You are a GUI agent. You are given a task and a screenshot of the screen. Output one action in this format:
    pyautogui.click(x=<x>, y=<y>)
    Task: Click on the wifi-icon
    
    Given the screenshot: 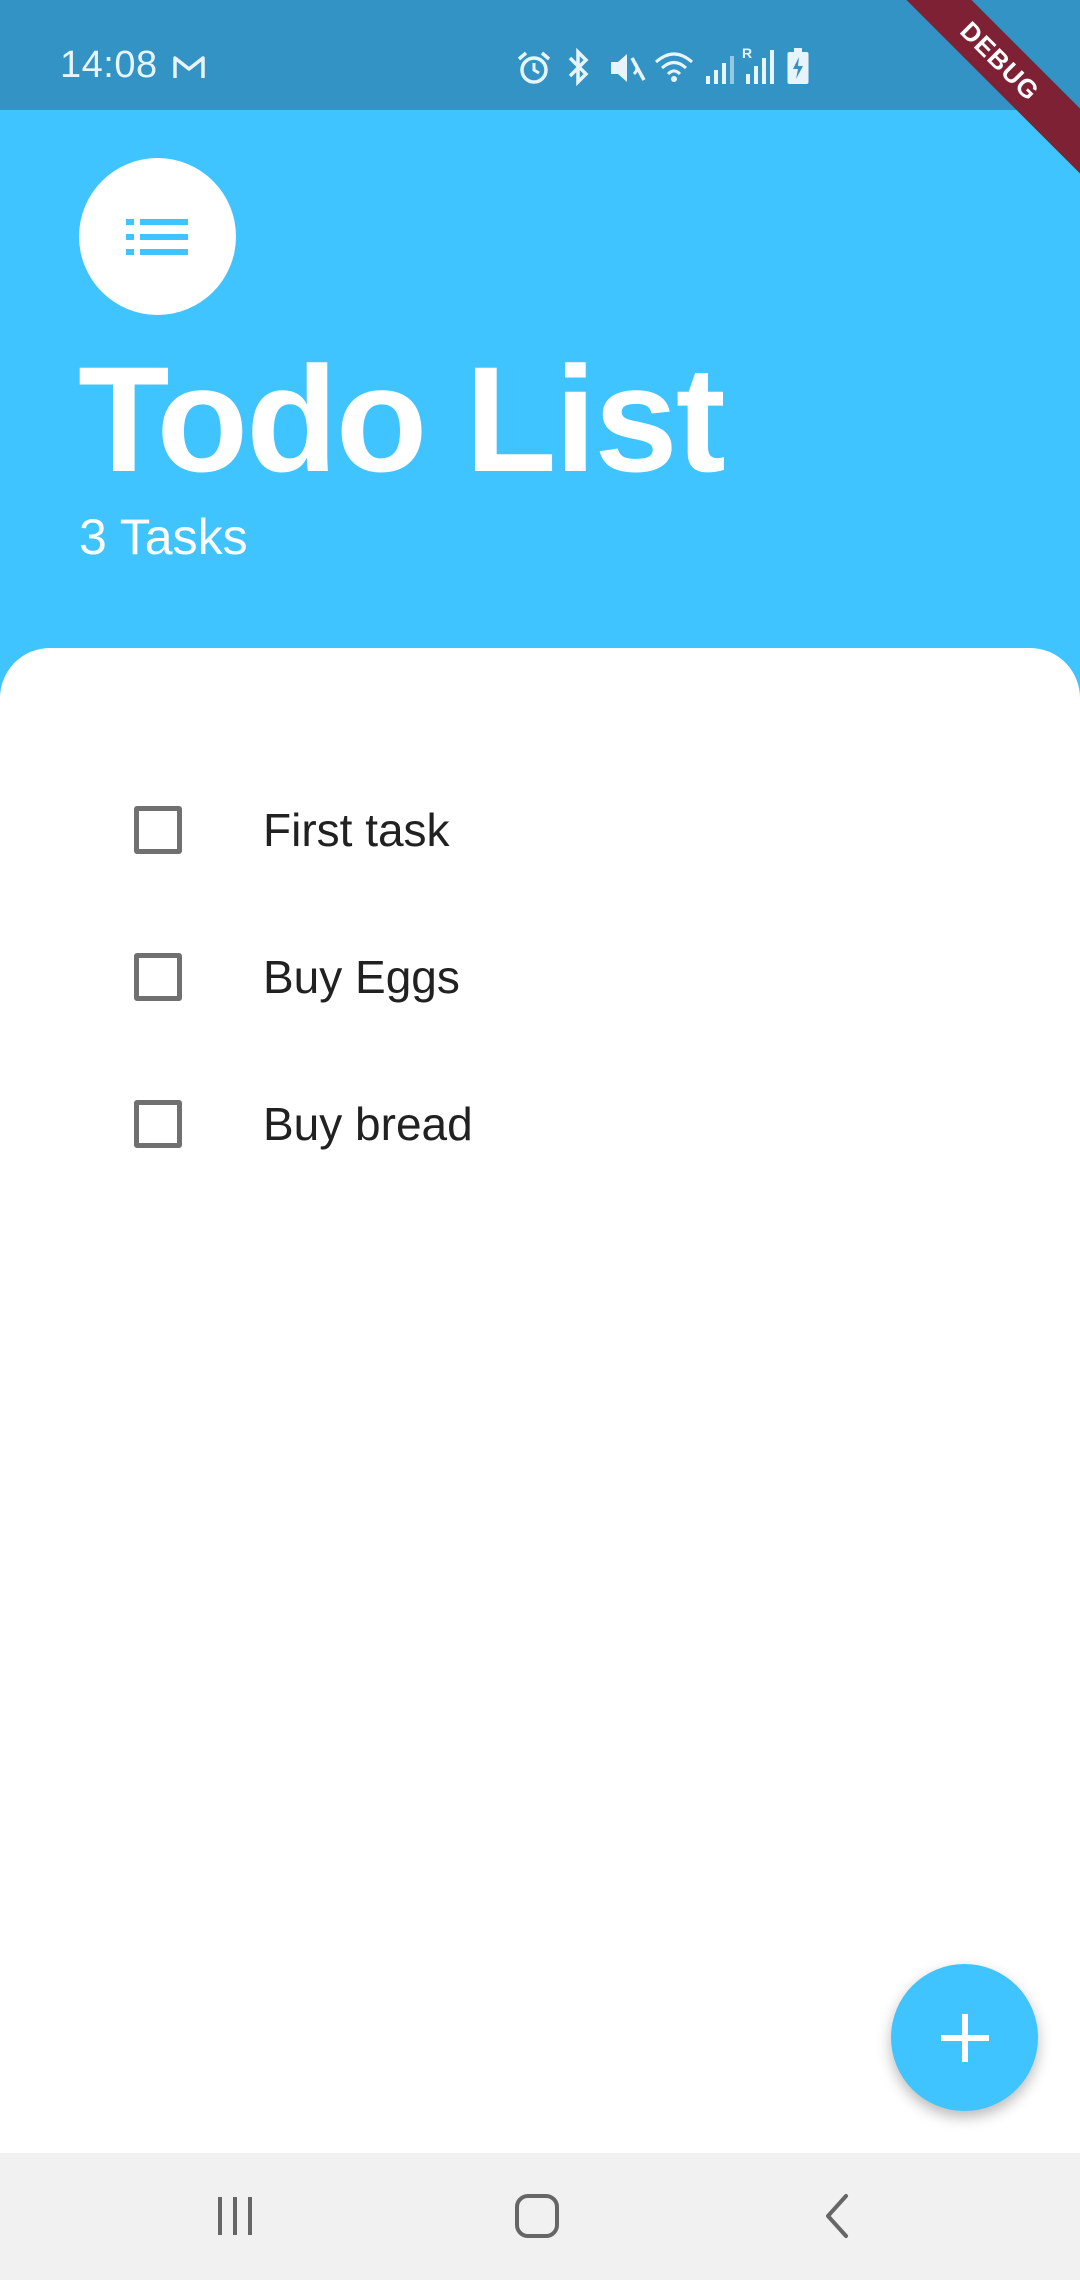 What is the action you would take?
    pyautogui.click(x=674, y=67)
    